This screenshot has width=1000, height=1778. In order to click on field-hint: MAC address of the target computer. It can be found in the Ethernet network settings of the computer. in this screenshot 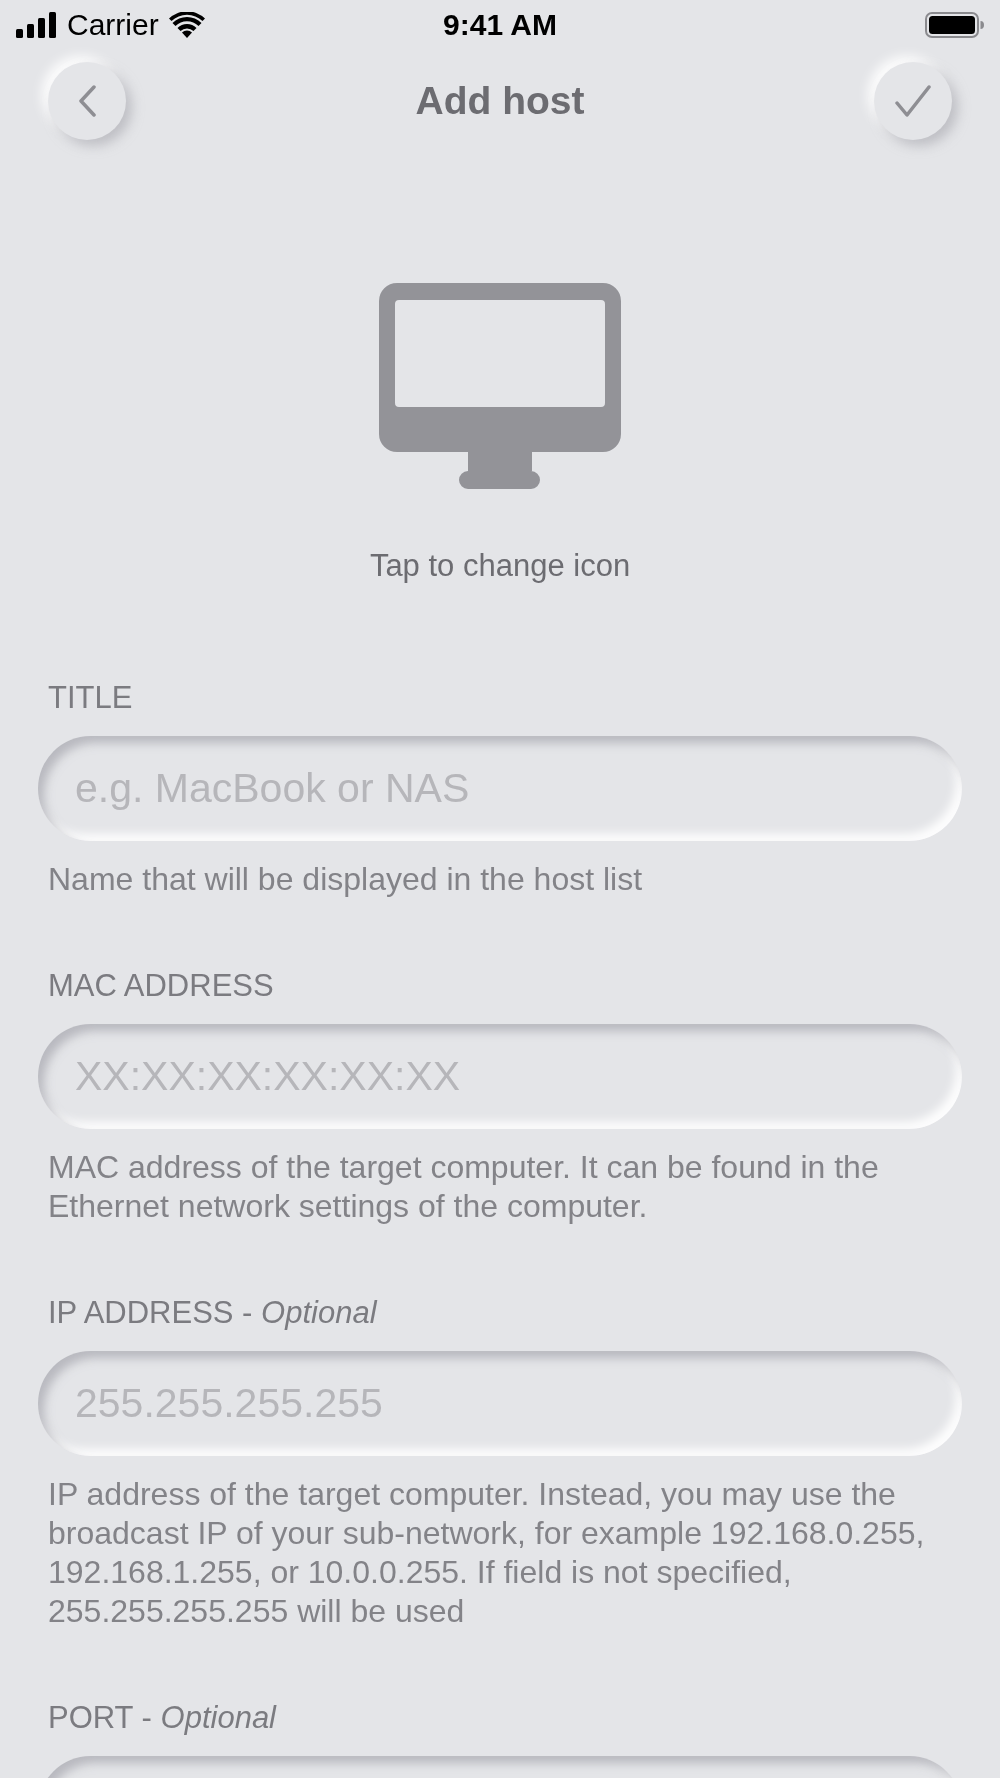, I will do `click(463, 1187)`.